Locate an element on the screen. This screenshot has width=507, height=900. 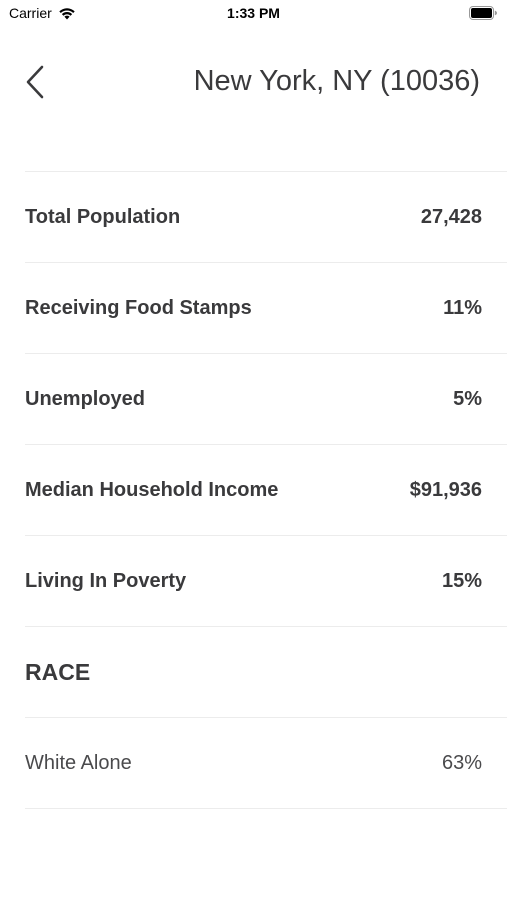
stat-label: Unemployed is located at coordinates (85, 398).